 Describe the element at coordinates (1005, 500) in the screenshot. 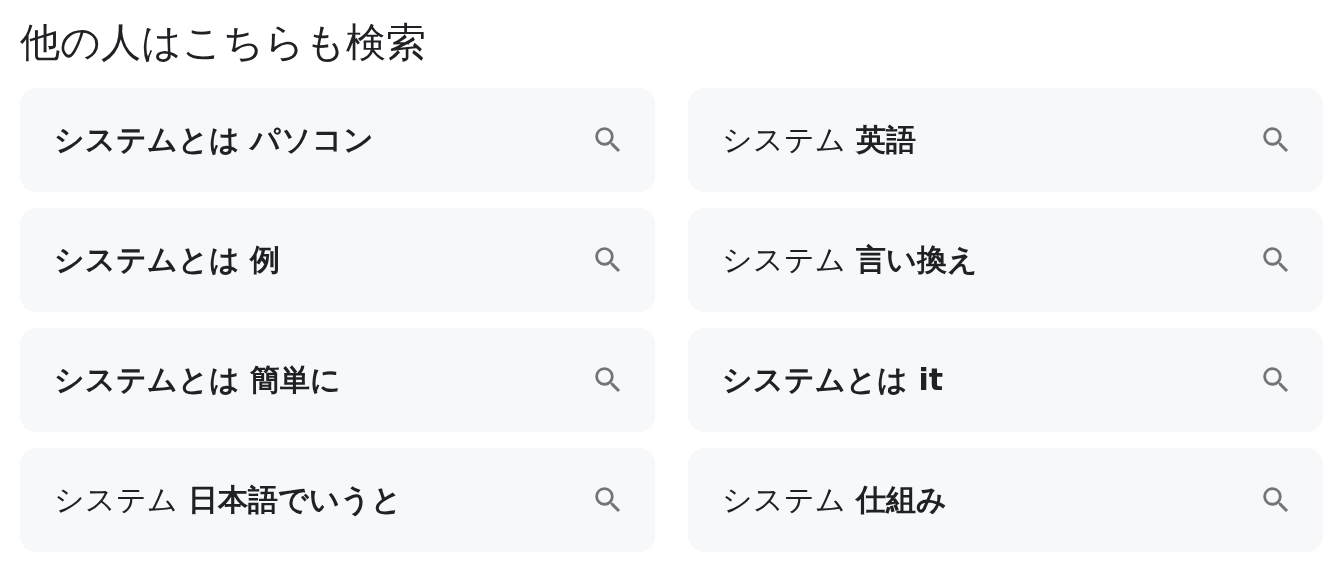

I see `search-suggestion: システム 仕組み` at that location.